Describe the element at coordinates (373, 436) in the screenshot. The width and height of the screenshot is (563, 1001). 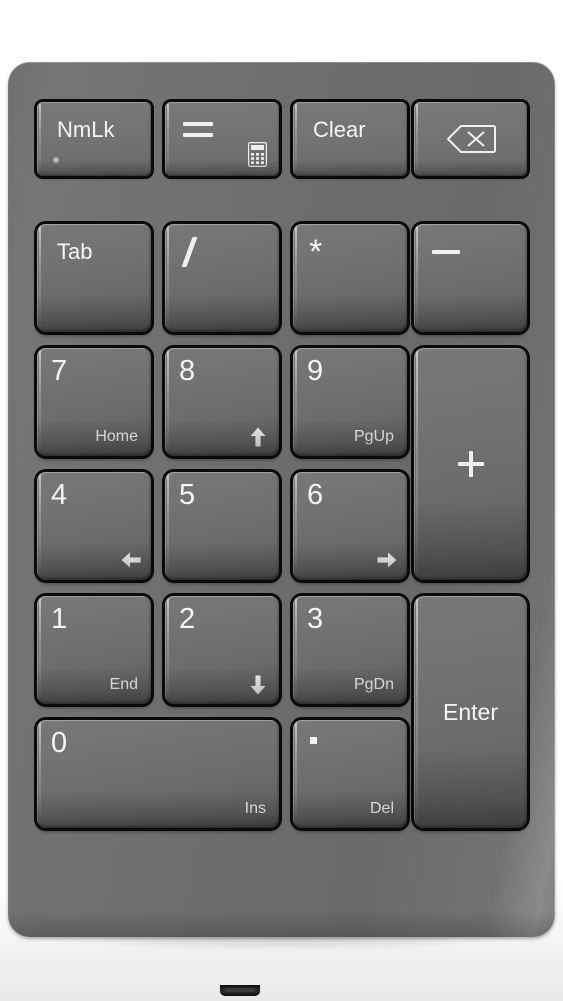
I see `key-9-alt-label: PgUp` at that location.